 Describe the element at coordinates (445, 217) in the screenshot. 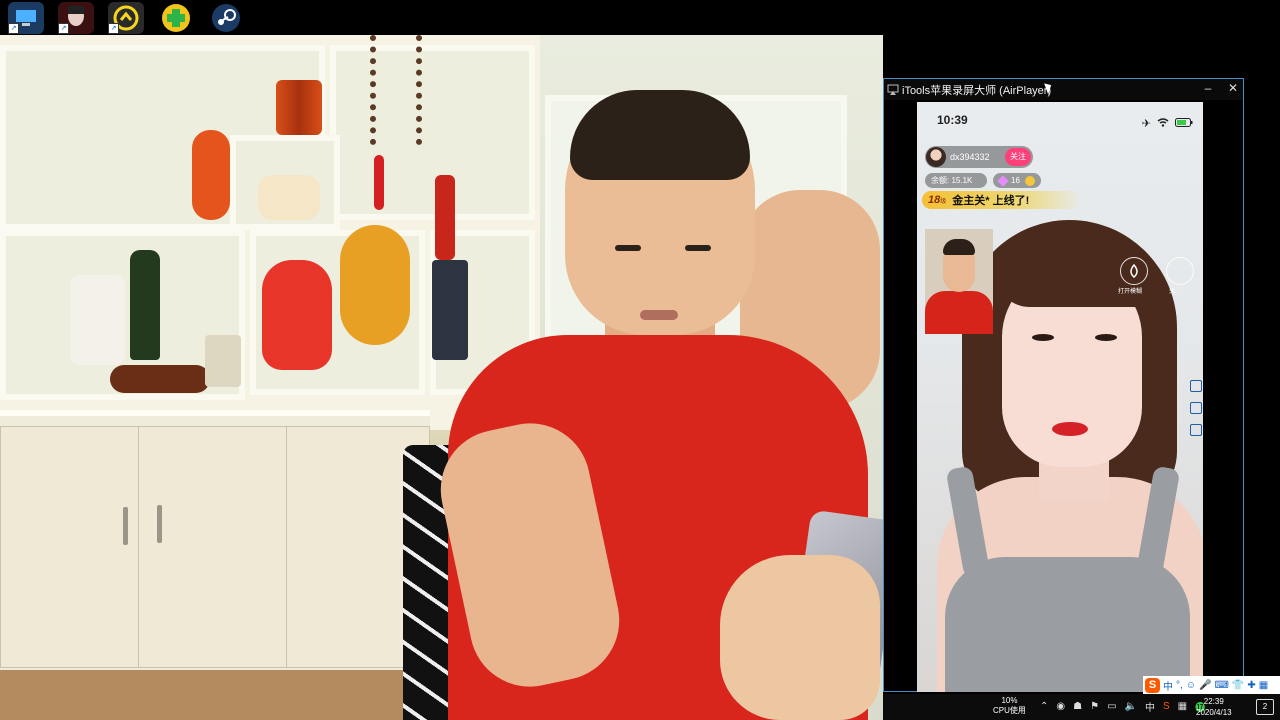

I see `red-bottle` at that location.